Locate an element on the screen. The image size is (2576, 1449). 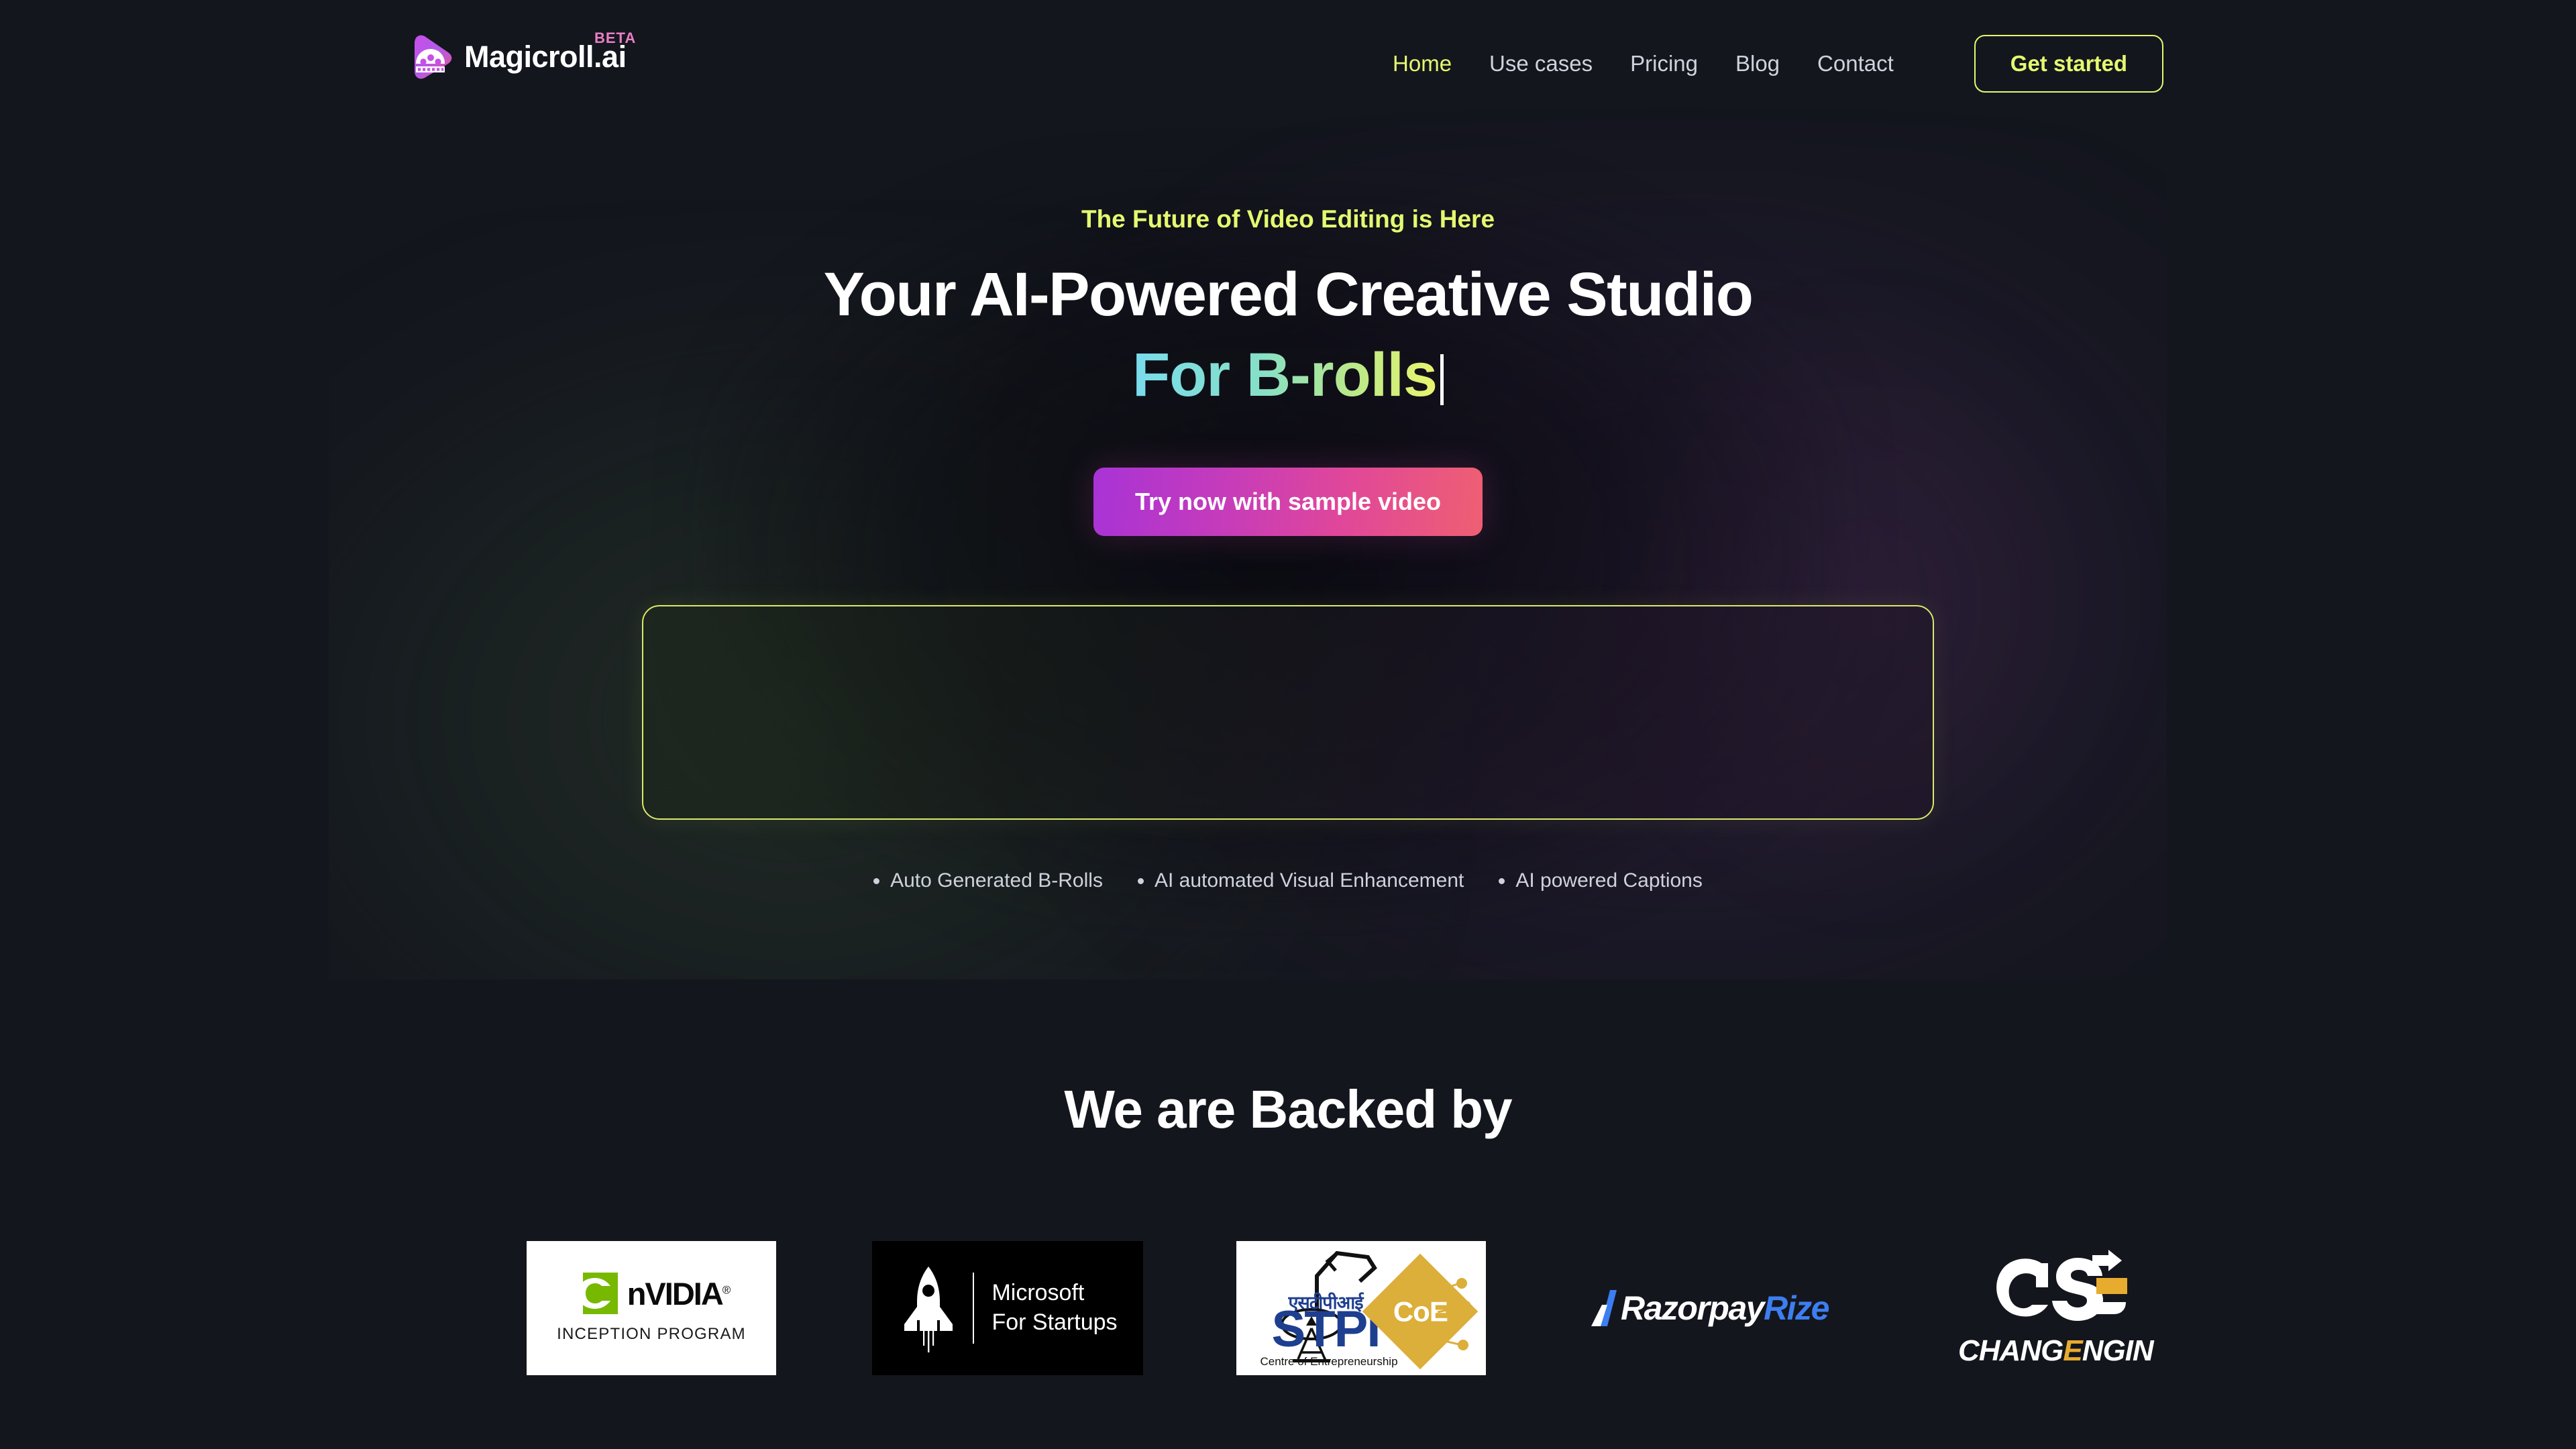
nvidia-logo-top: nVIDIA® is located at coordinates (652, 1293).